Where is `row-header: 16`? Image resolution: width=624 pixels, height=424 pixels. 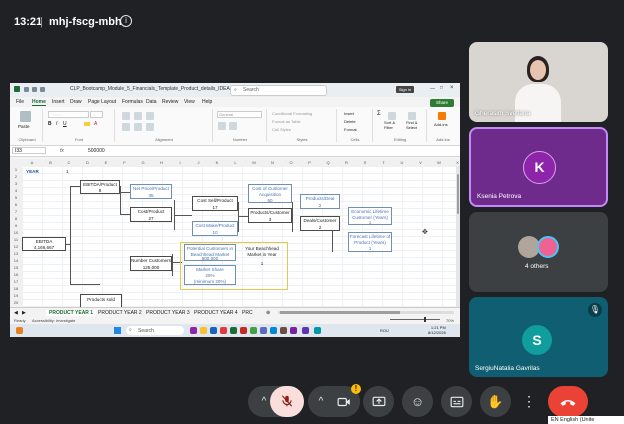 row-header: 16 is located at coordinates (16, 274).